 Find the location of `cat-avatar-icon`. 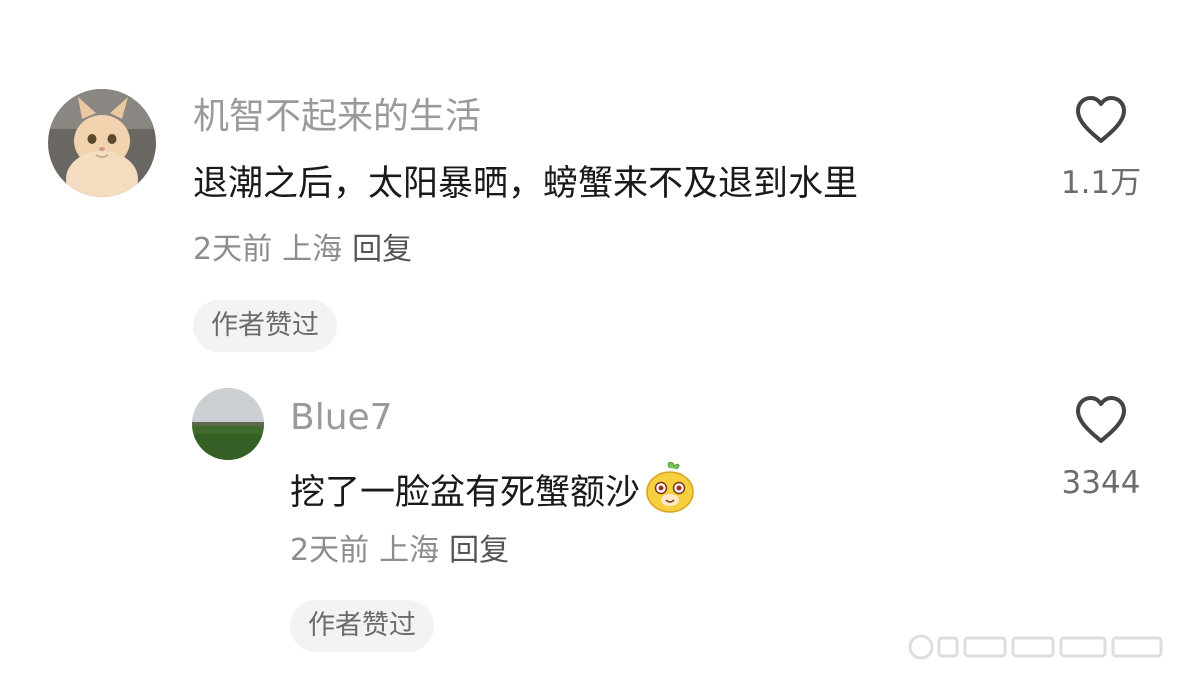

cat-avatar-icon is located at coordinates (102, 143).